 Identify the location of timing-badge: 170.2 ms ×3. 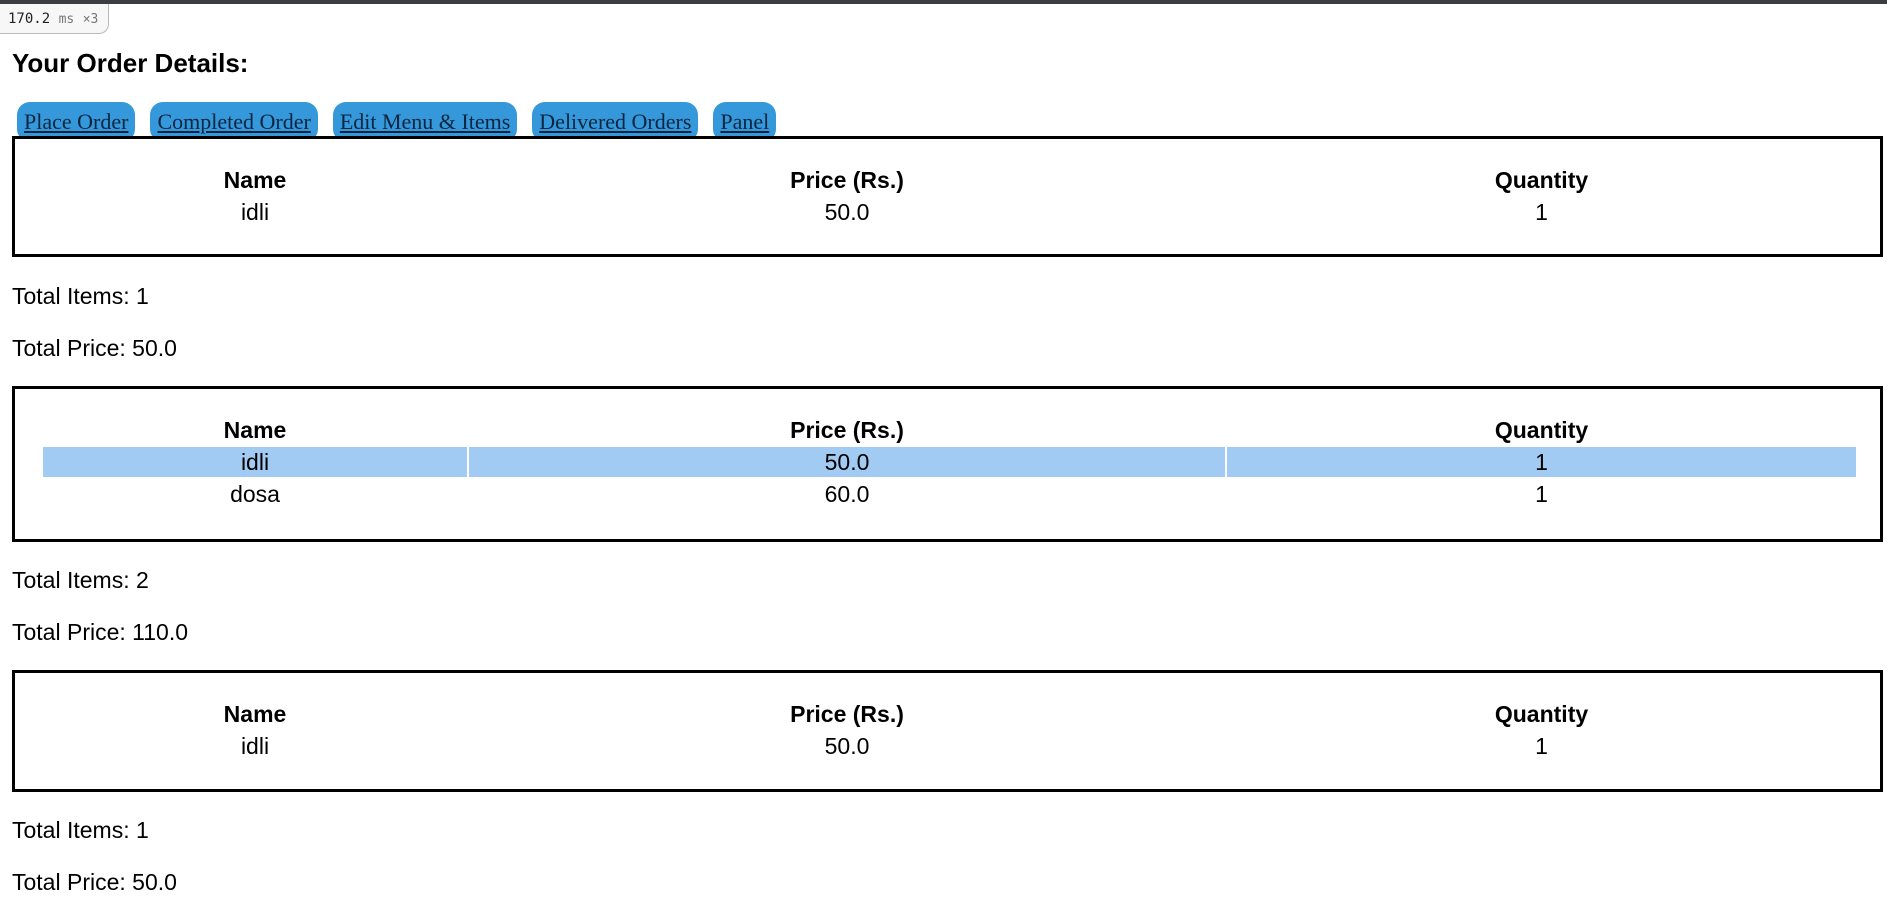
(55, 19).